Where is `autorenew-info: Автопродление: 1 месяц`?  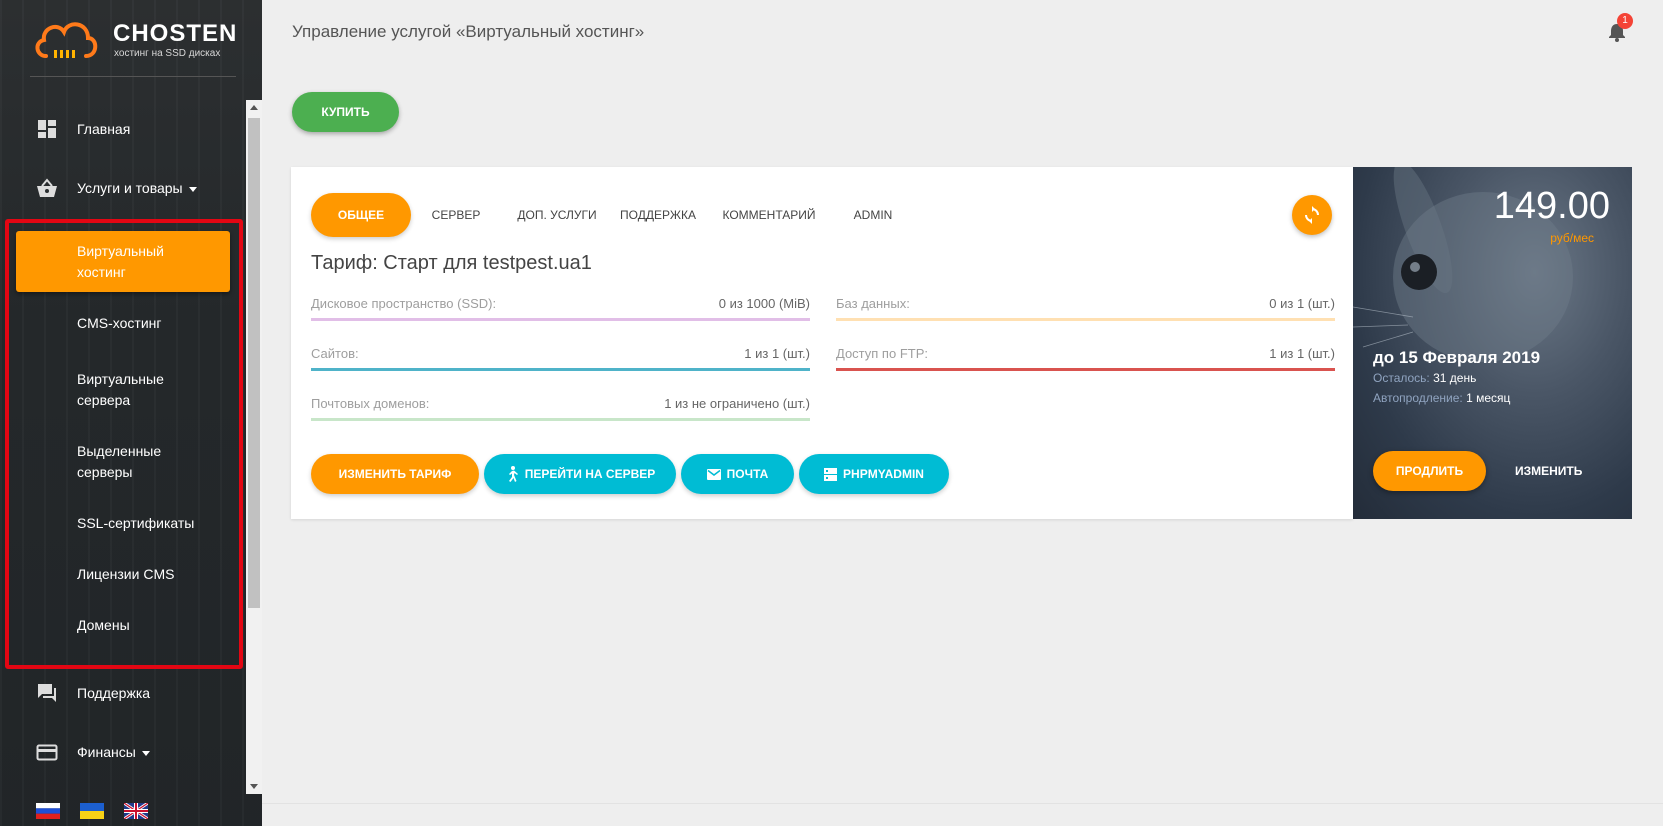
autorenew-info: Автопродление: 1 месяц is located at coordinates (1441, 398).